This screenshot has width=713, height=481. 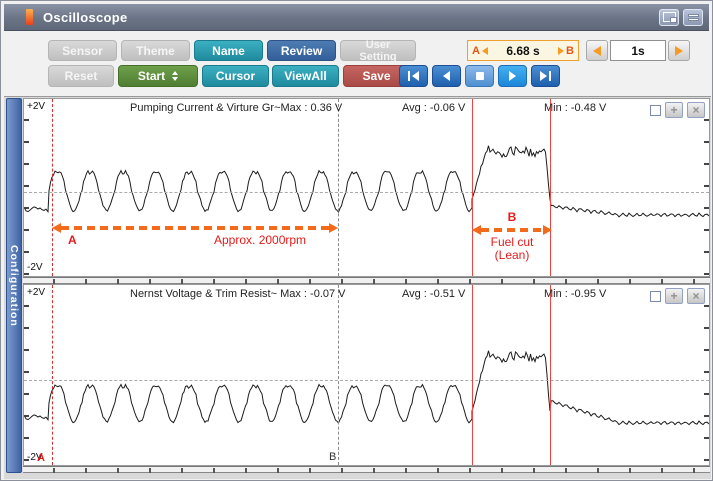 What do you see at coordinates (85, 17) in the screenshot?
I see `window-title: Oscilloscope` at bounding box center [85, 17].